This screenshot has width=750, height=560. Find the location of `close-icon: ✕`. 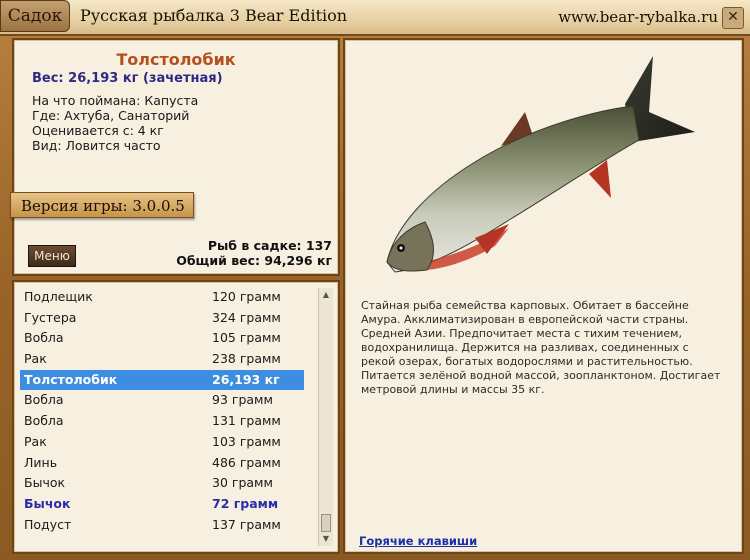

close-icon: ✕ is located at coordinates (733, 18).